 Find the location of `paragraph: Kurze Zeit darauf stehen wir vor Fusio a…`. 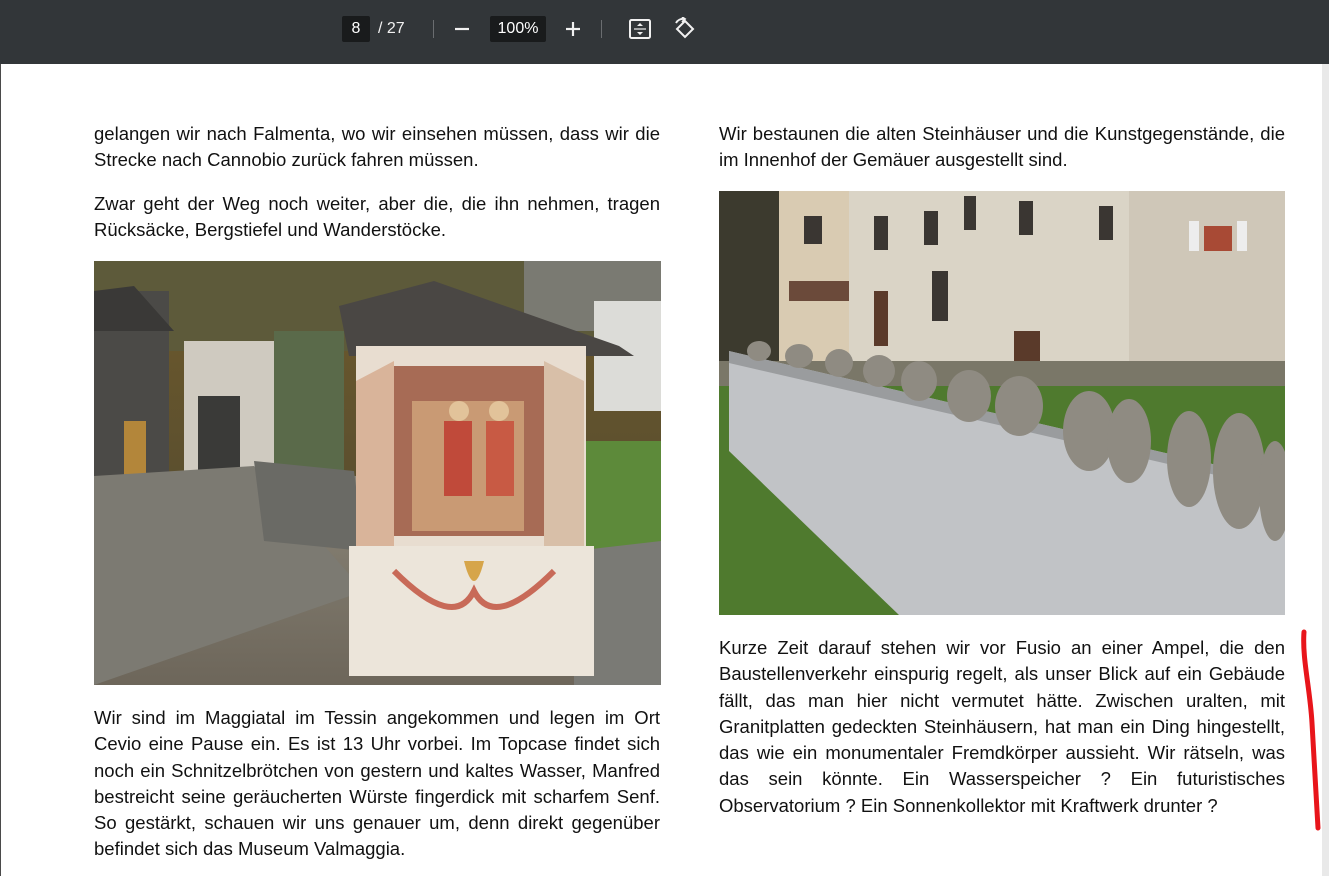

paragraph: Kurze Zeit darauf stehen wir vor Fusio a… is located at coordinates (1002, 726).